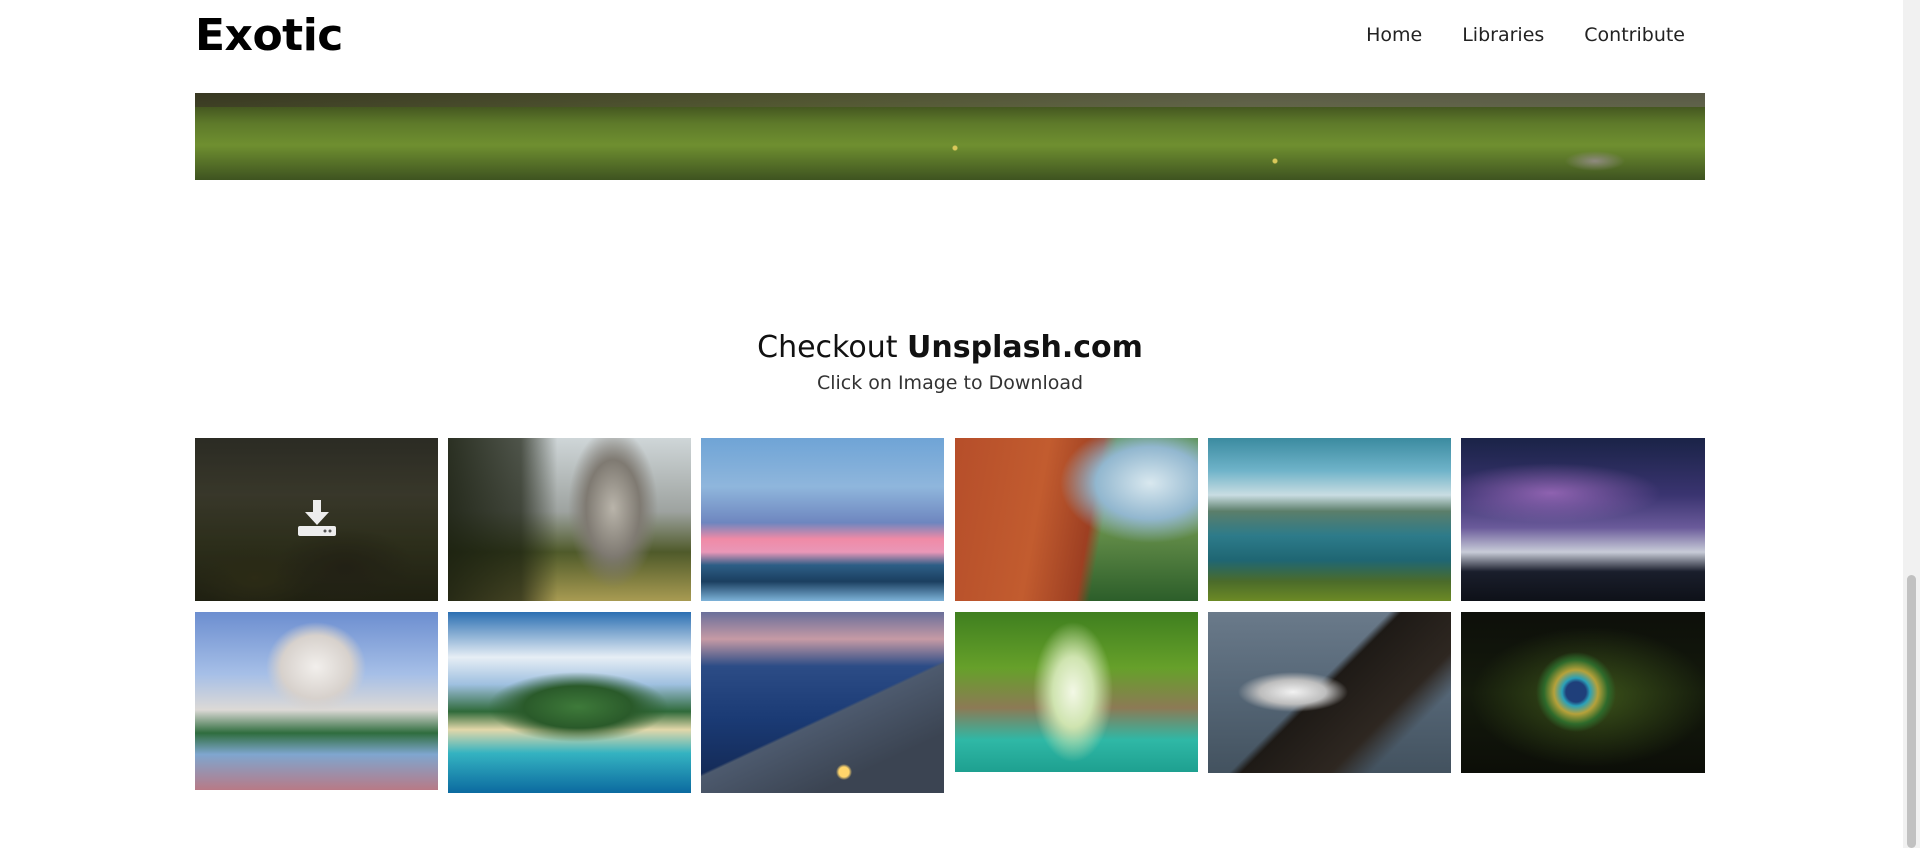 This screenshot has height=848, width=1920. What do you see at coordinates (827, 347) in the screenshot?
I see `section-title-prefix: Checkout` at bounding box center [827, 347].